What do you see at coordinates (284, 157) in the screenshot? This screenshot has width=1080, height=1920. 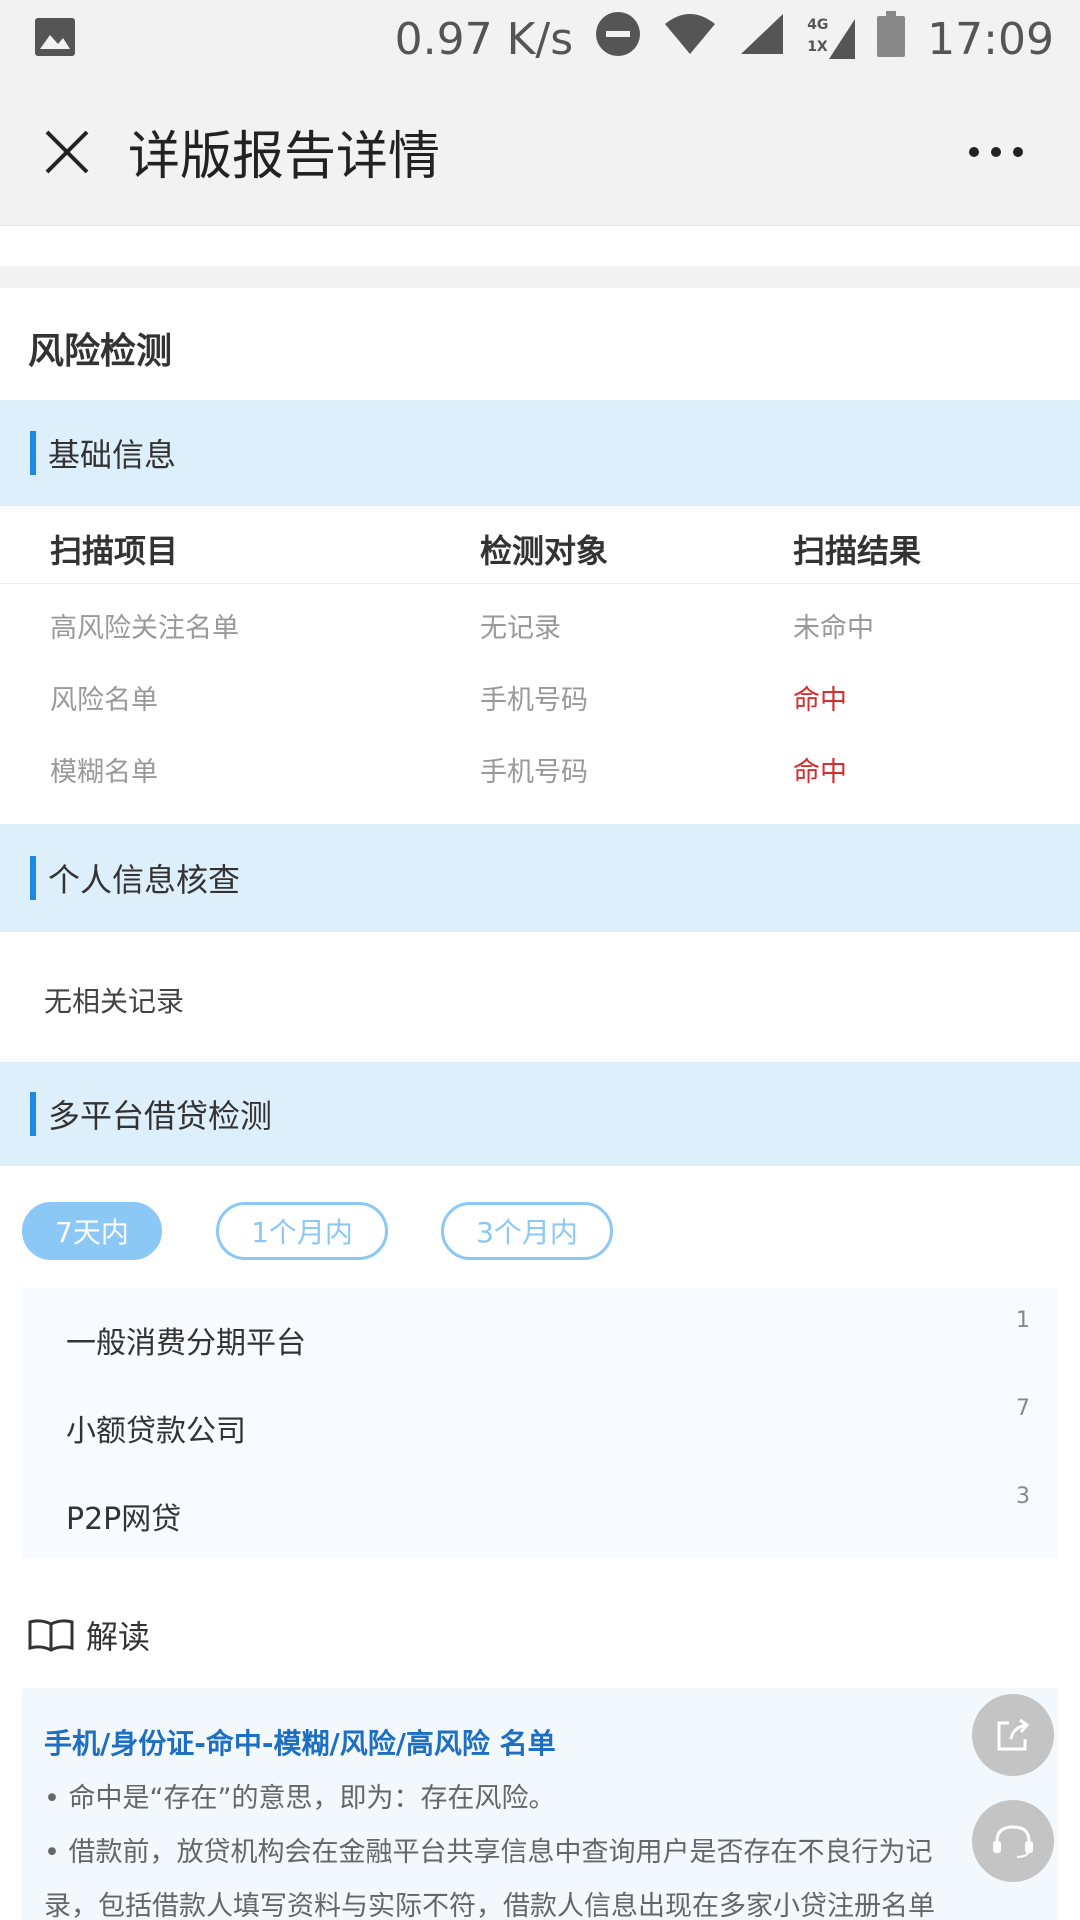 I see `page-title: 详版报告详情` at bounding box center [284, 157].